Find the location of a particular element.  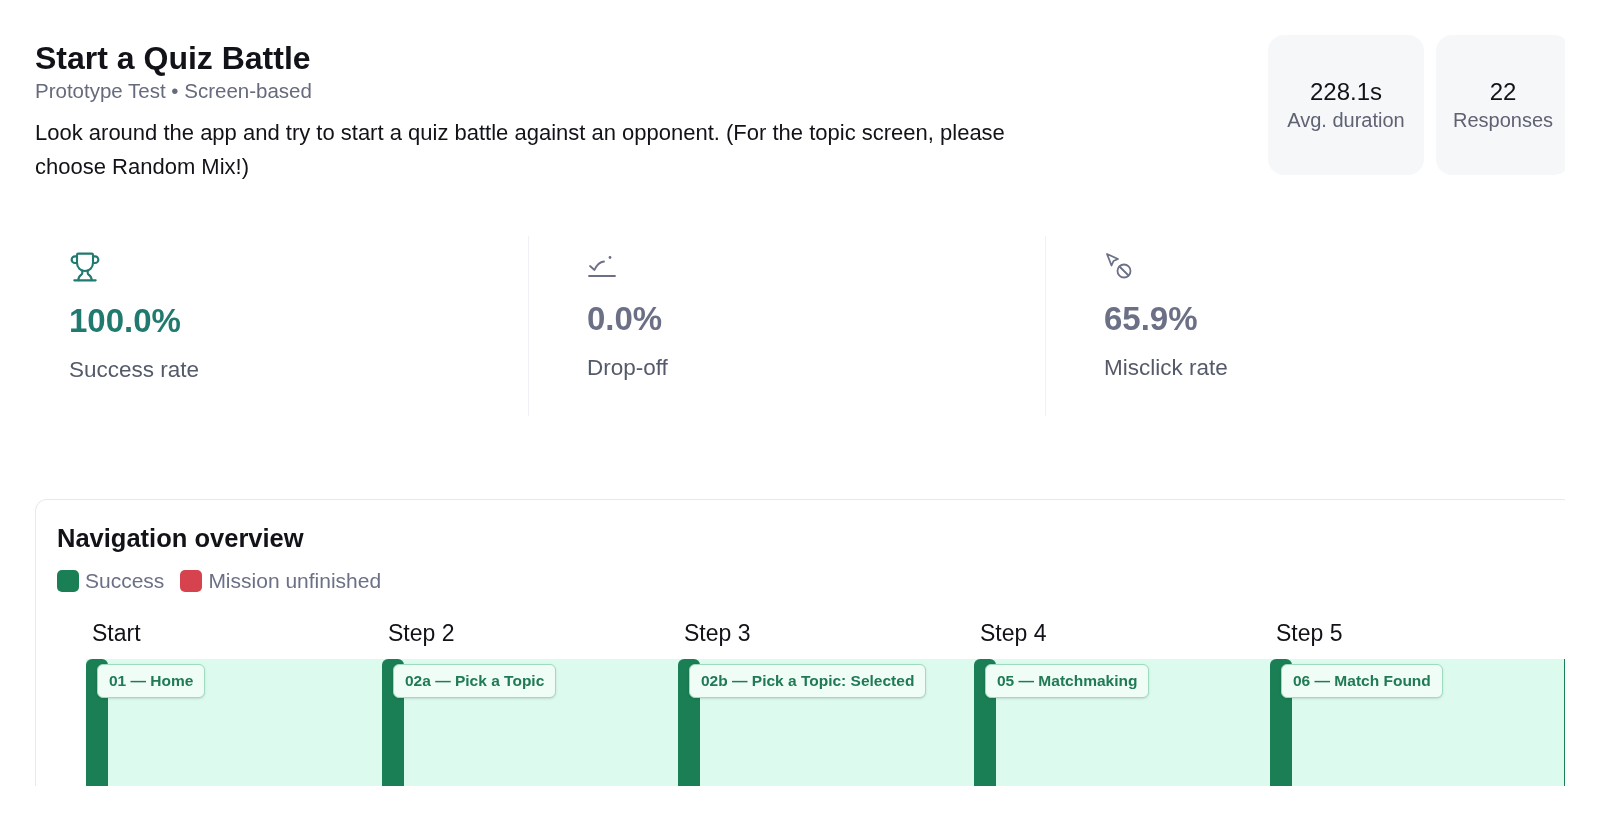

legend-label: Mission unfinished is located at coordinates (295, 581).